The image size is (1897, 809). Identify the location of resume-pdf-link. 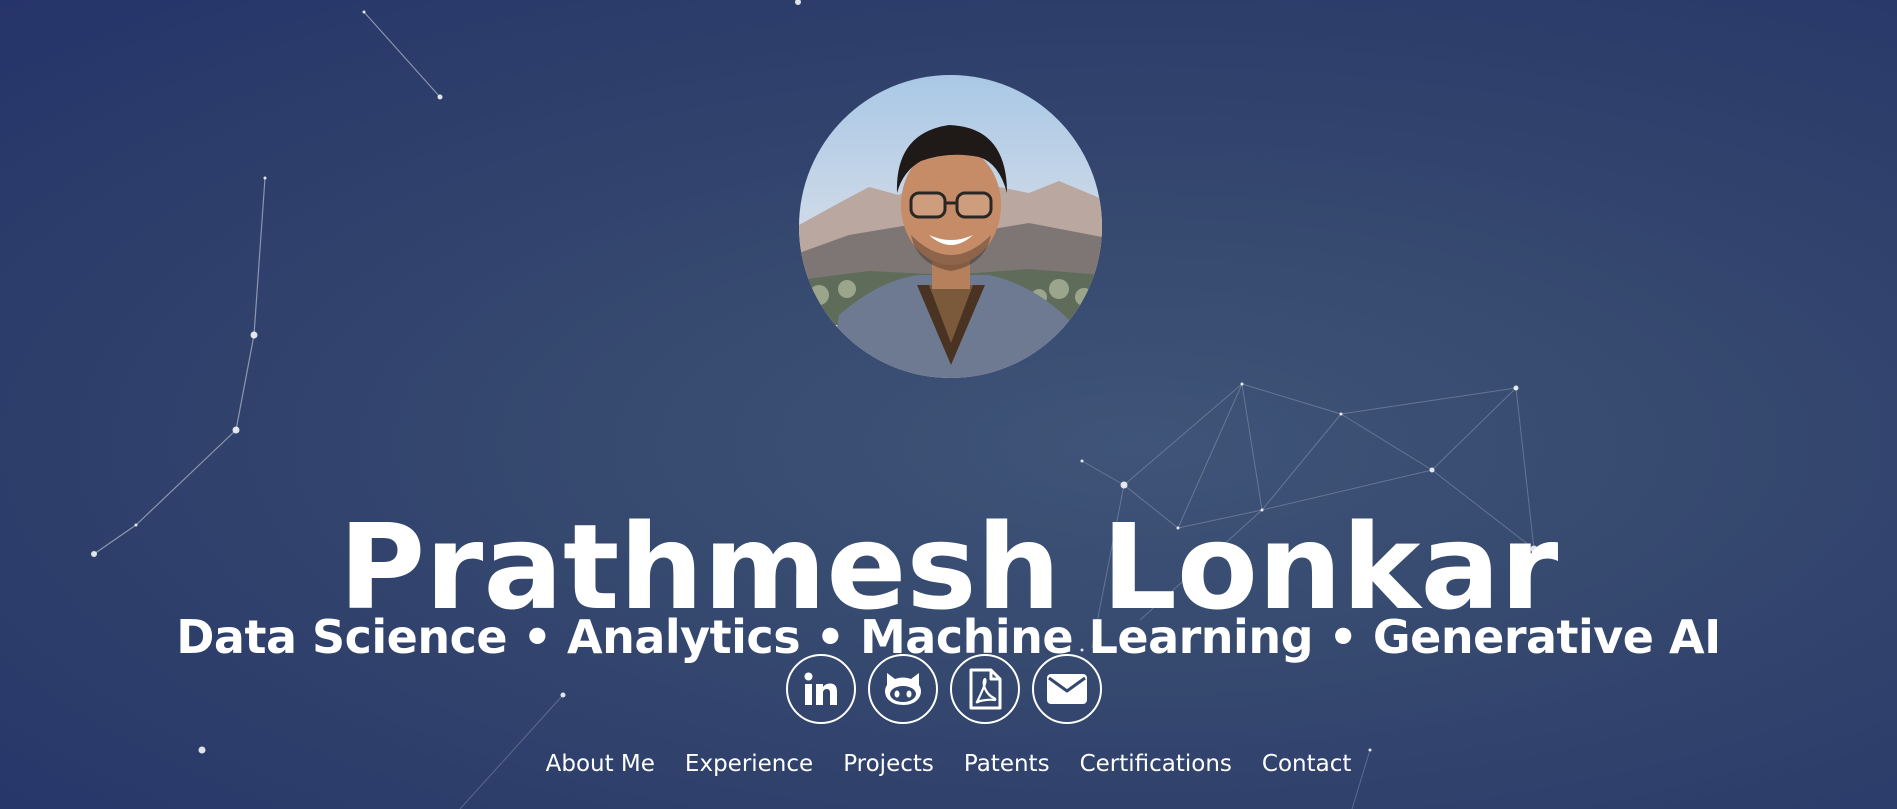
(985, 689).